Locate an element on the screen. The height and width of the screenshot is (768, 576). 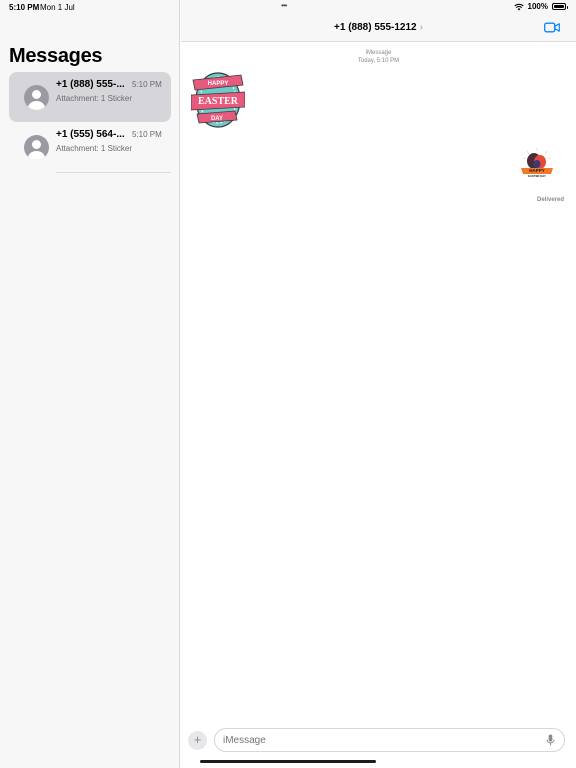
battery-icon is located at coordinates (560, 6).